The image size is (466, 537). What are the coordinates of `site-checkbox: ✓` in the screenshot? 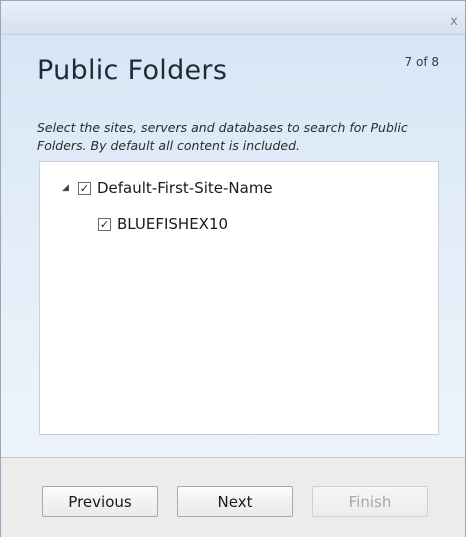 It's located at (84, 188).